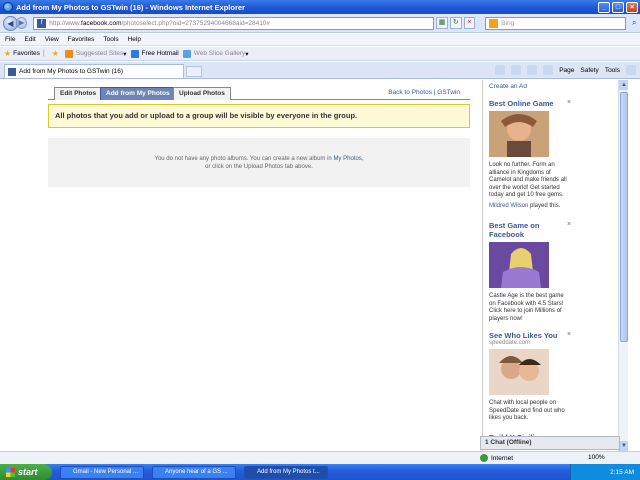  I want to click on scroll-up-icon: ▲, so click(623, 85).